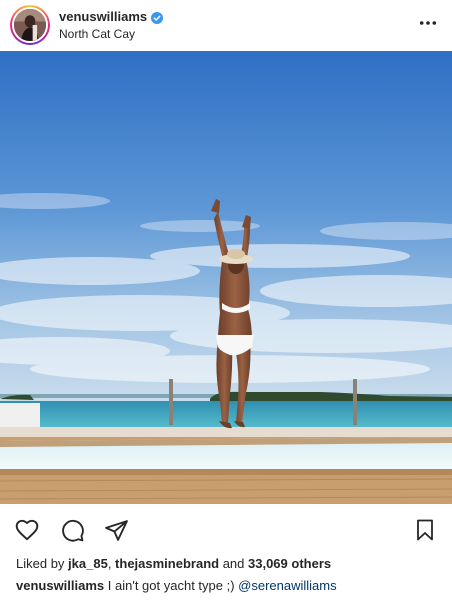 This screenshot has height=600, width=452. Describe the element at coordinates (116, 530) in the screenshot. I see `send-icon` at that location.